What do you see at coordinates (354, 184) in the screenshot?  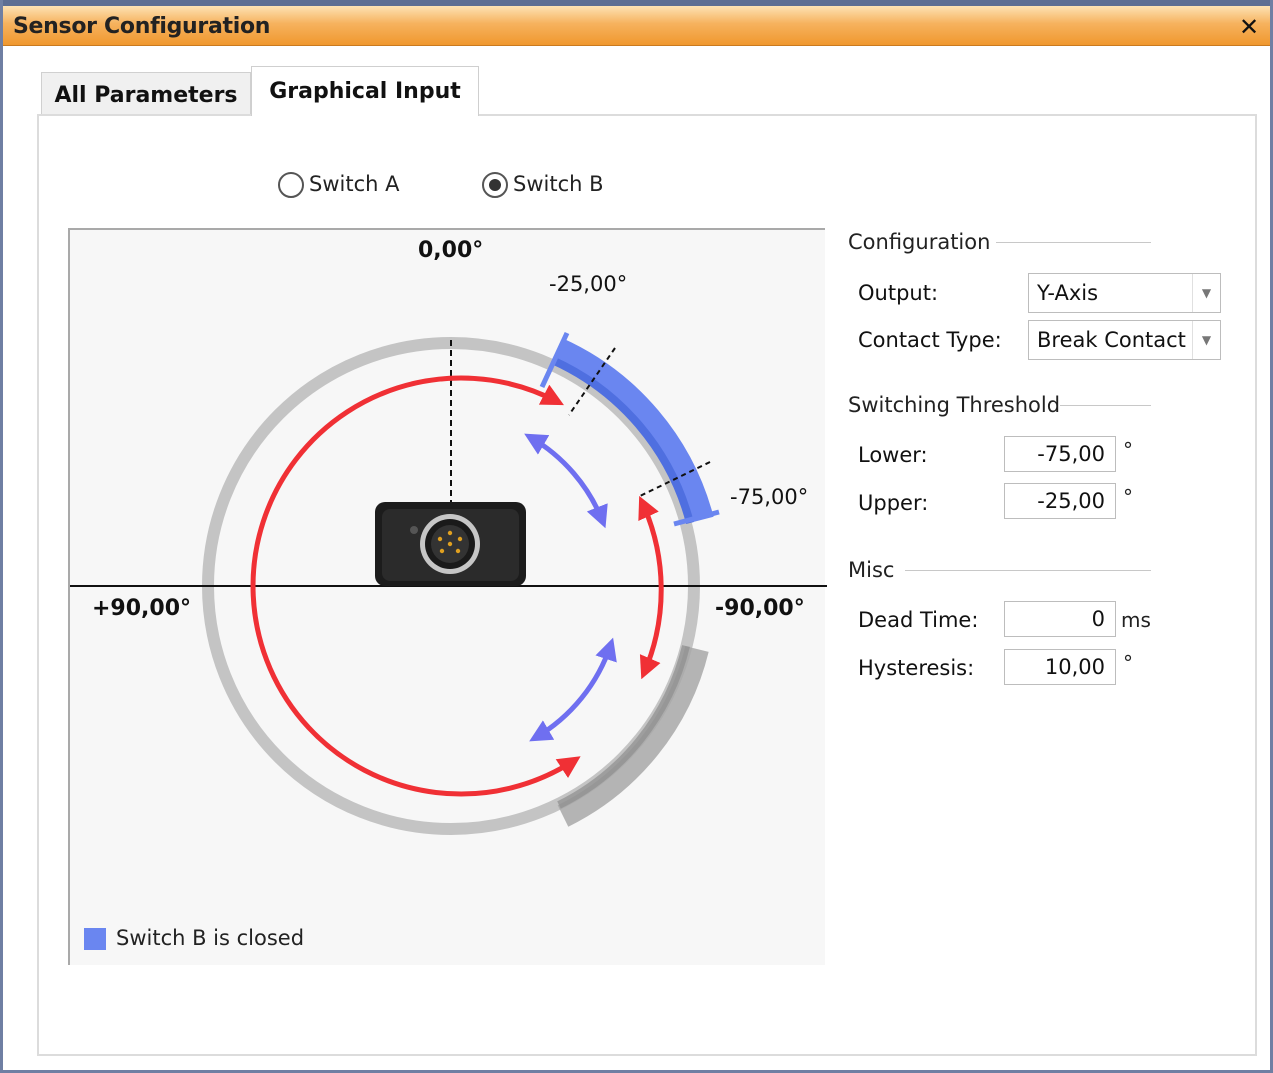 I see `radio-switch-a-label: Switch A` at bounding box center [354, 184].